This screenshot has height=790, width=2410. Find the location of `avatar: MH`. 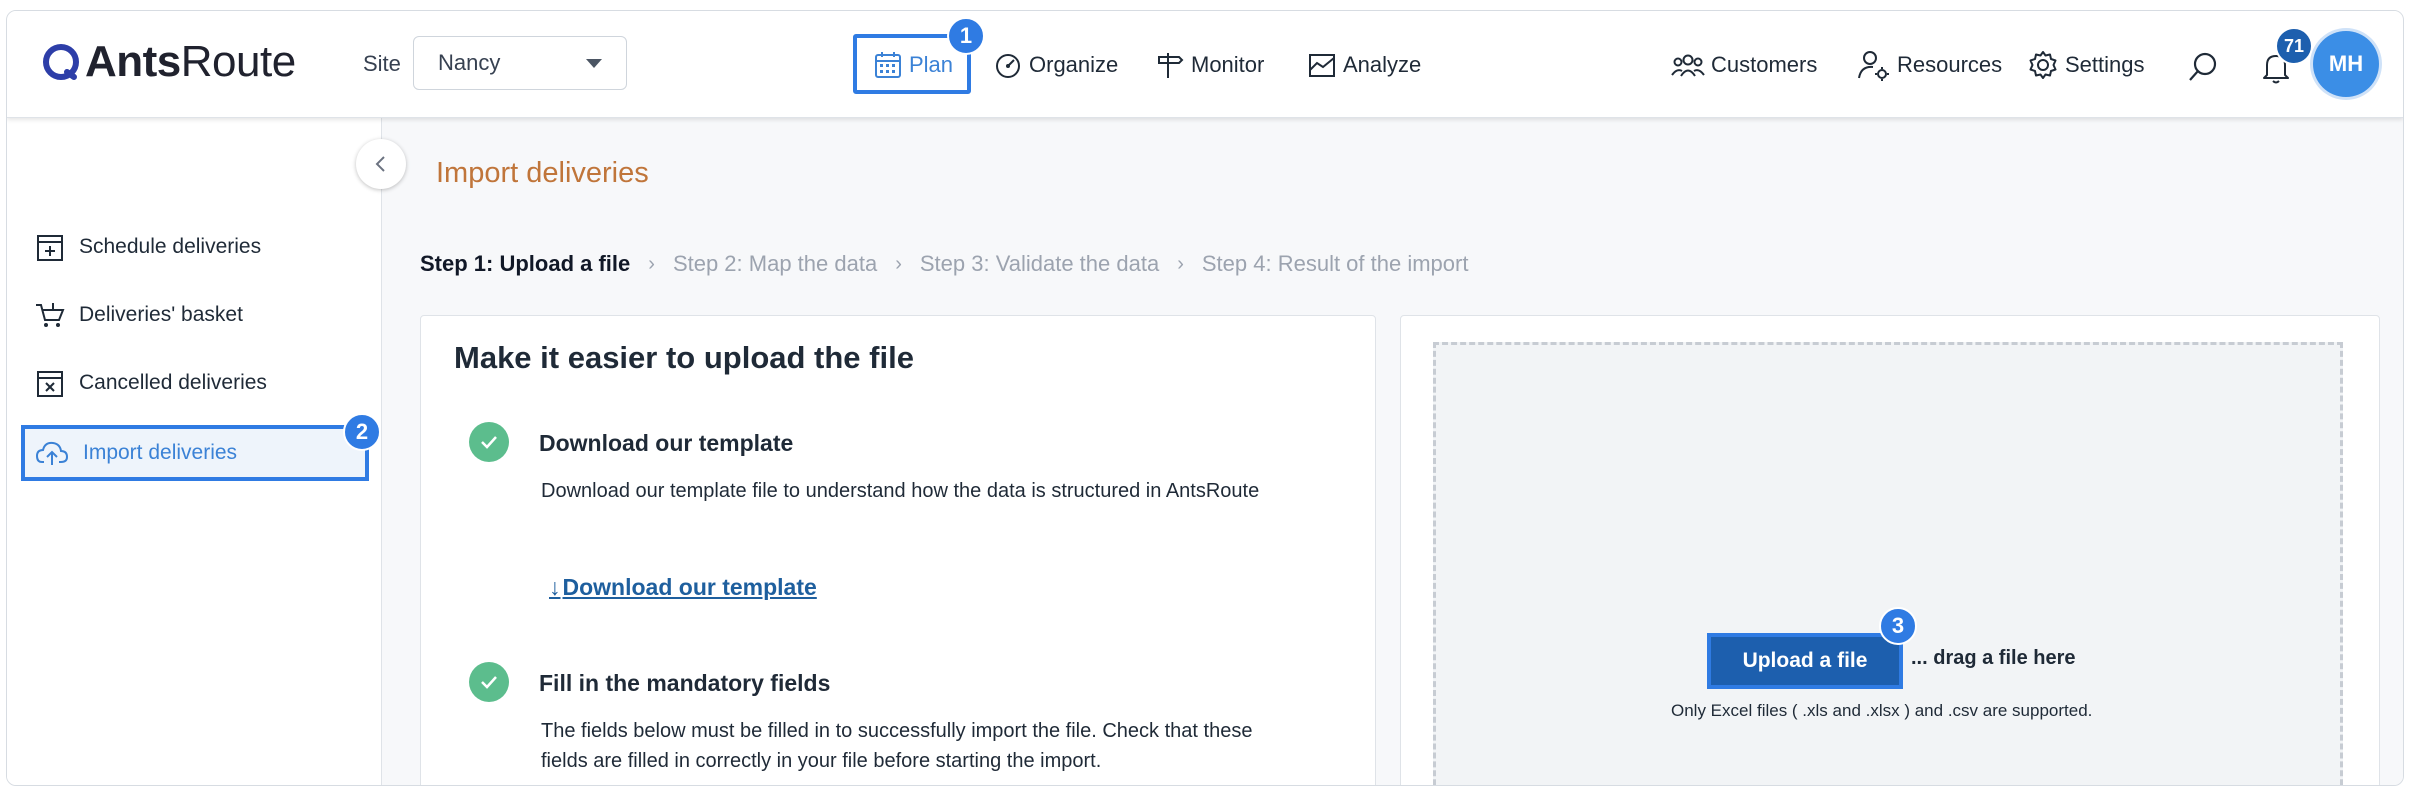

avatar: MH is located at coordinates (2346, 64).